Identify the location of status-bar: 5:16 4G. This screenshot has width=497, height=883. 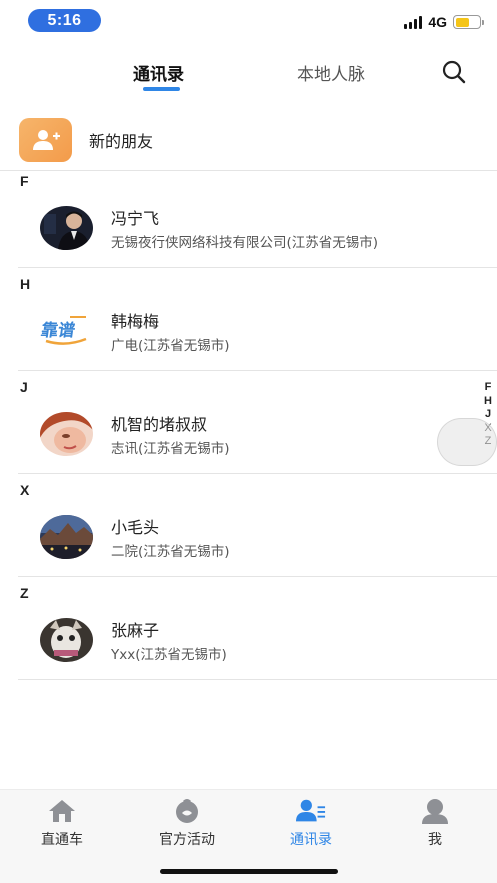
(248, 22).